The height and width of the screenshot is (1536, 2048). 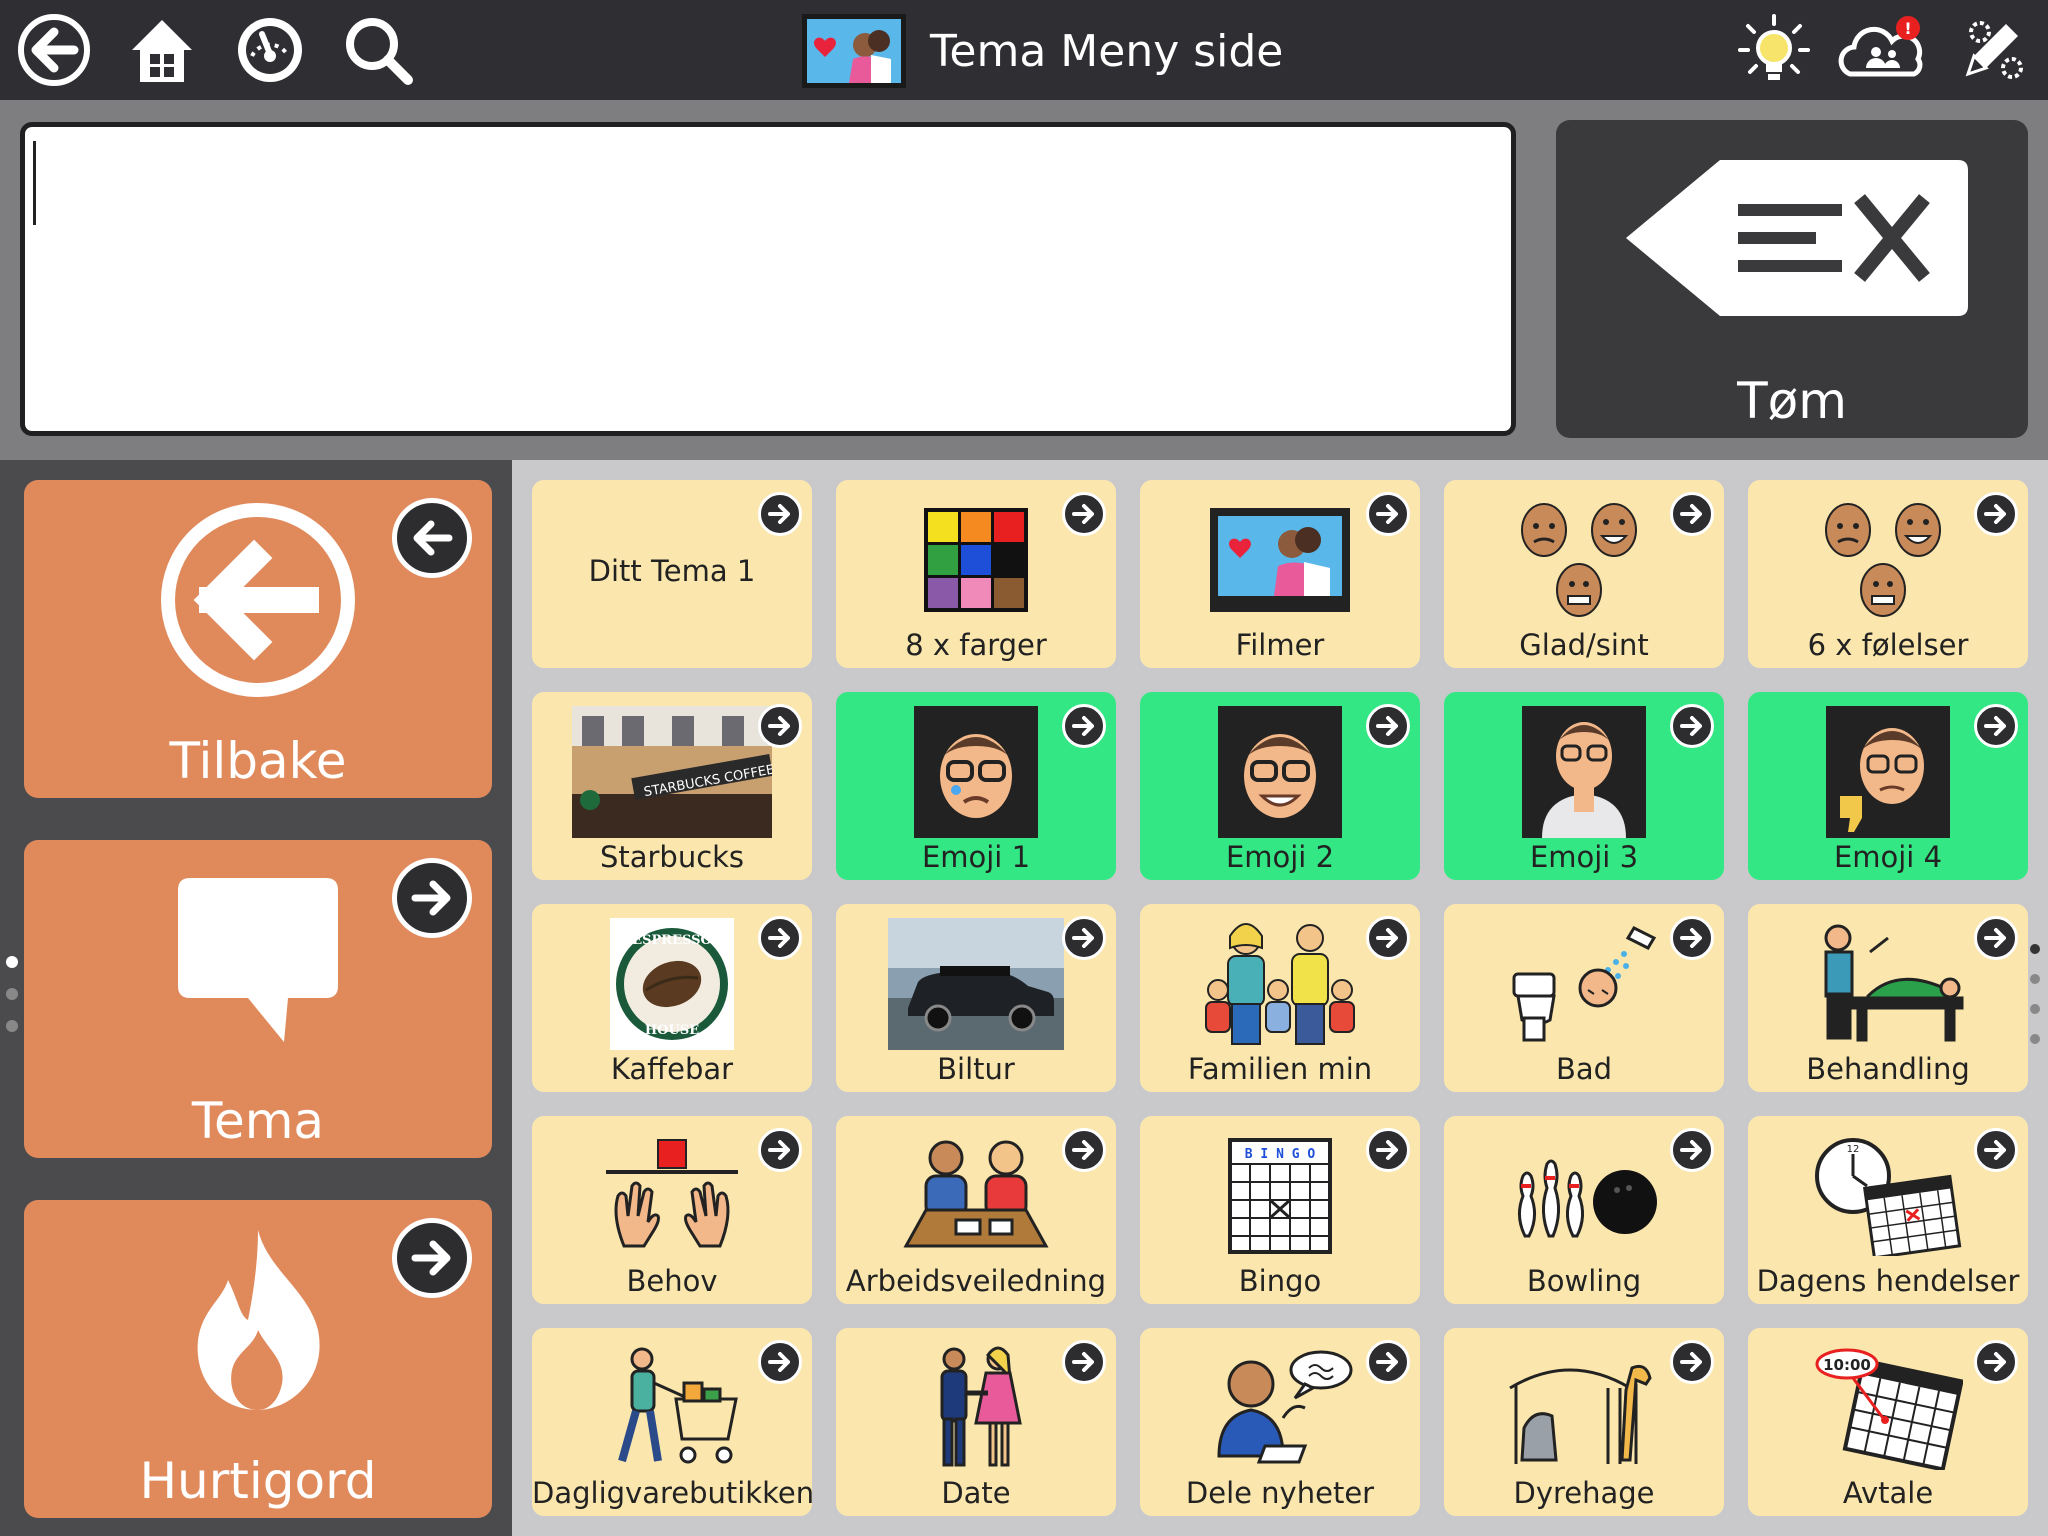 What do you see at coordinates (258, 1481) in the screenshot?
I see `sidebar-item-label: Hurtigord` at bounding box center [258, 1481].